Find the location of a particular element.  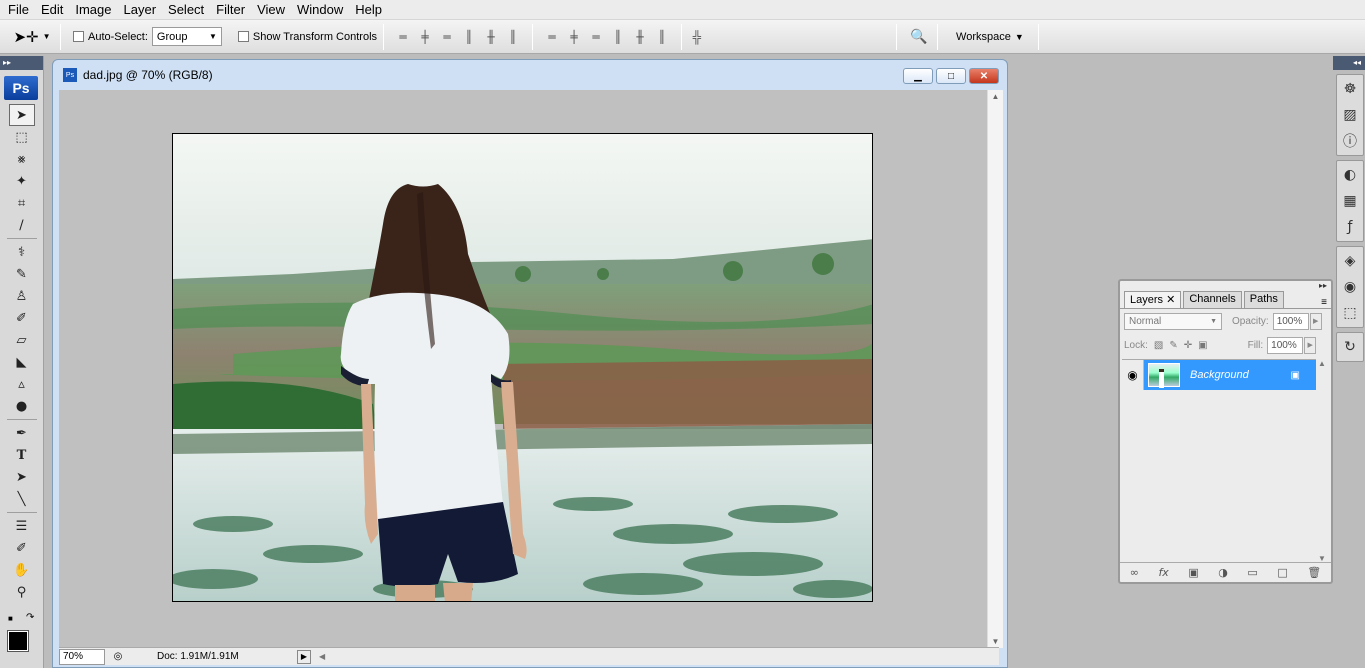

tab-layers: Layers ✕ is located at coordinates (1153, 299).